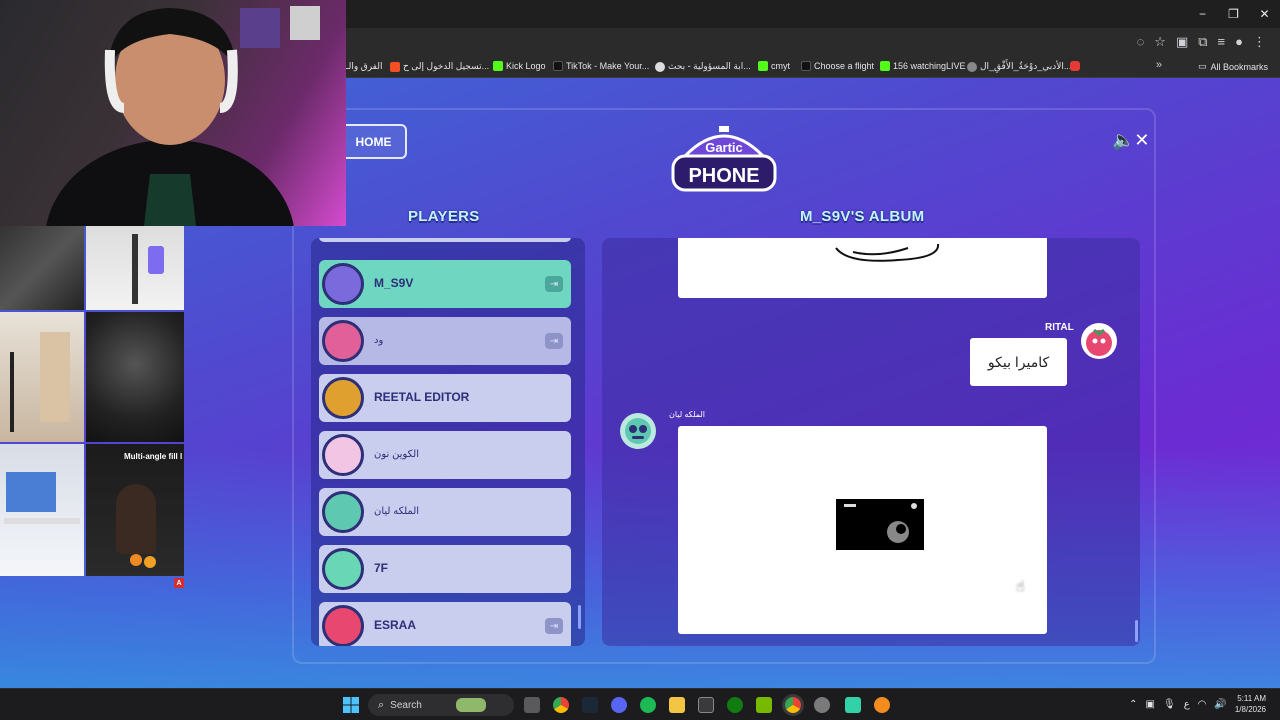  I want to click on address-bar-icons: ◌ ☆ ▣ ⧉ ≡ ● ⋮, so click(1201, 42).